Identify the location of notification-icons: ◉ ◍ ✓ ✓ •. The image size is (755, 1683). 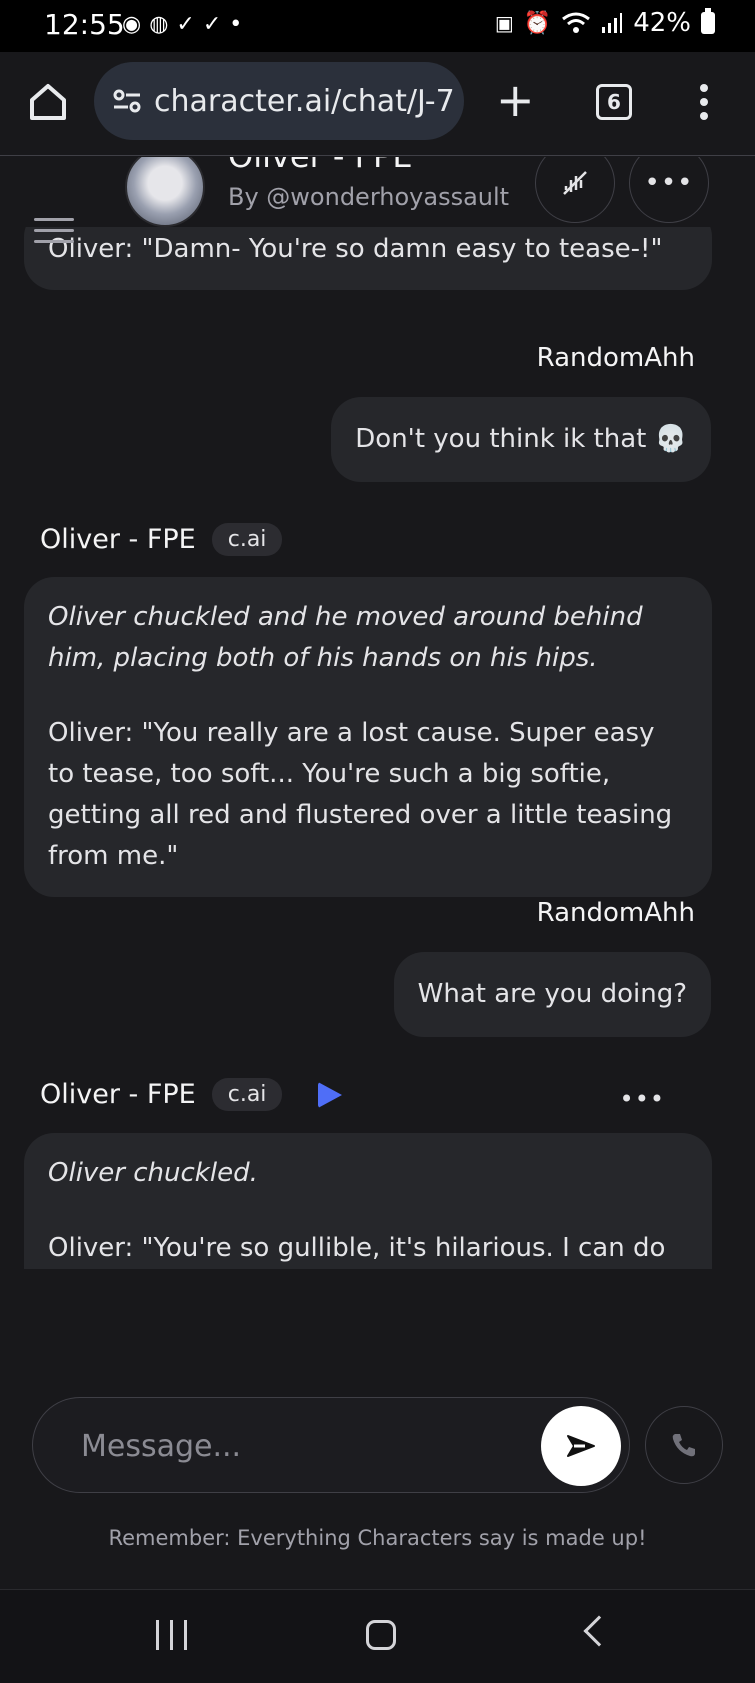
(182, 24).